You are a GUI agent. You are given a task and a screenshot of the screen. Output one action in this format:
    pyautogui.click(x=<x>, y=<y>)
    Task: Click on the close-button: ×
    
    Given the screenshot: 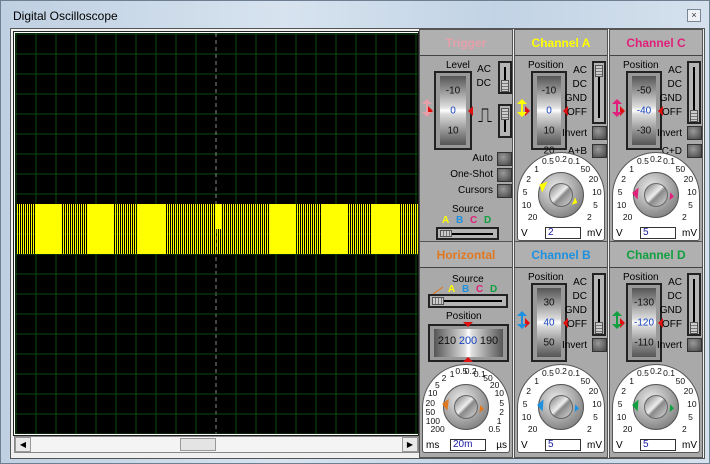 What is the action you would take?
    pyautogui.click(x=694, y=15)
    